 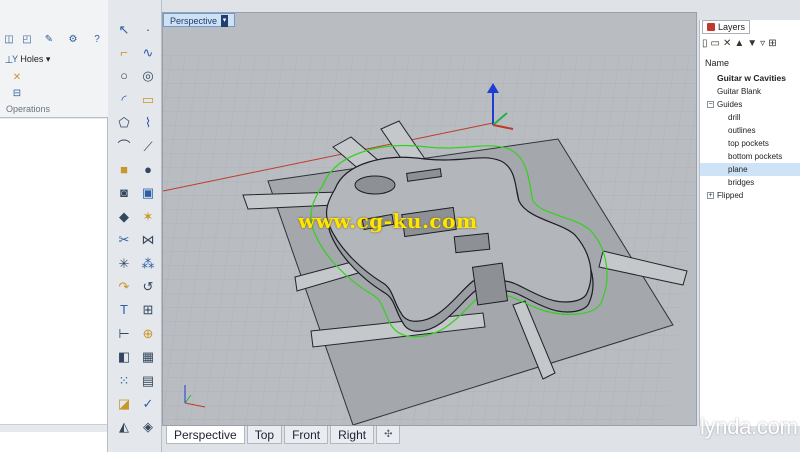 I want to click on layer-name: outlines, so click(x=742, y=130).